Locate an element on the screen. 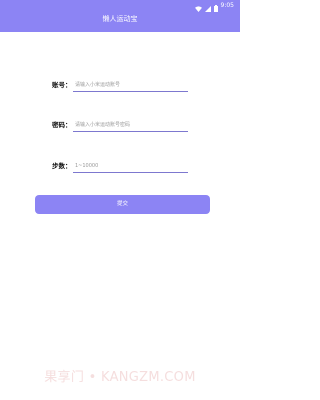 The image size is (320, 400). password-input is located at coordinates (130, 125).